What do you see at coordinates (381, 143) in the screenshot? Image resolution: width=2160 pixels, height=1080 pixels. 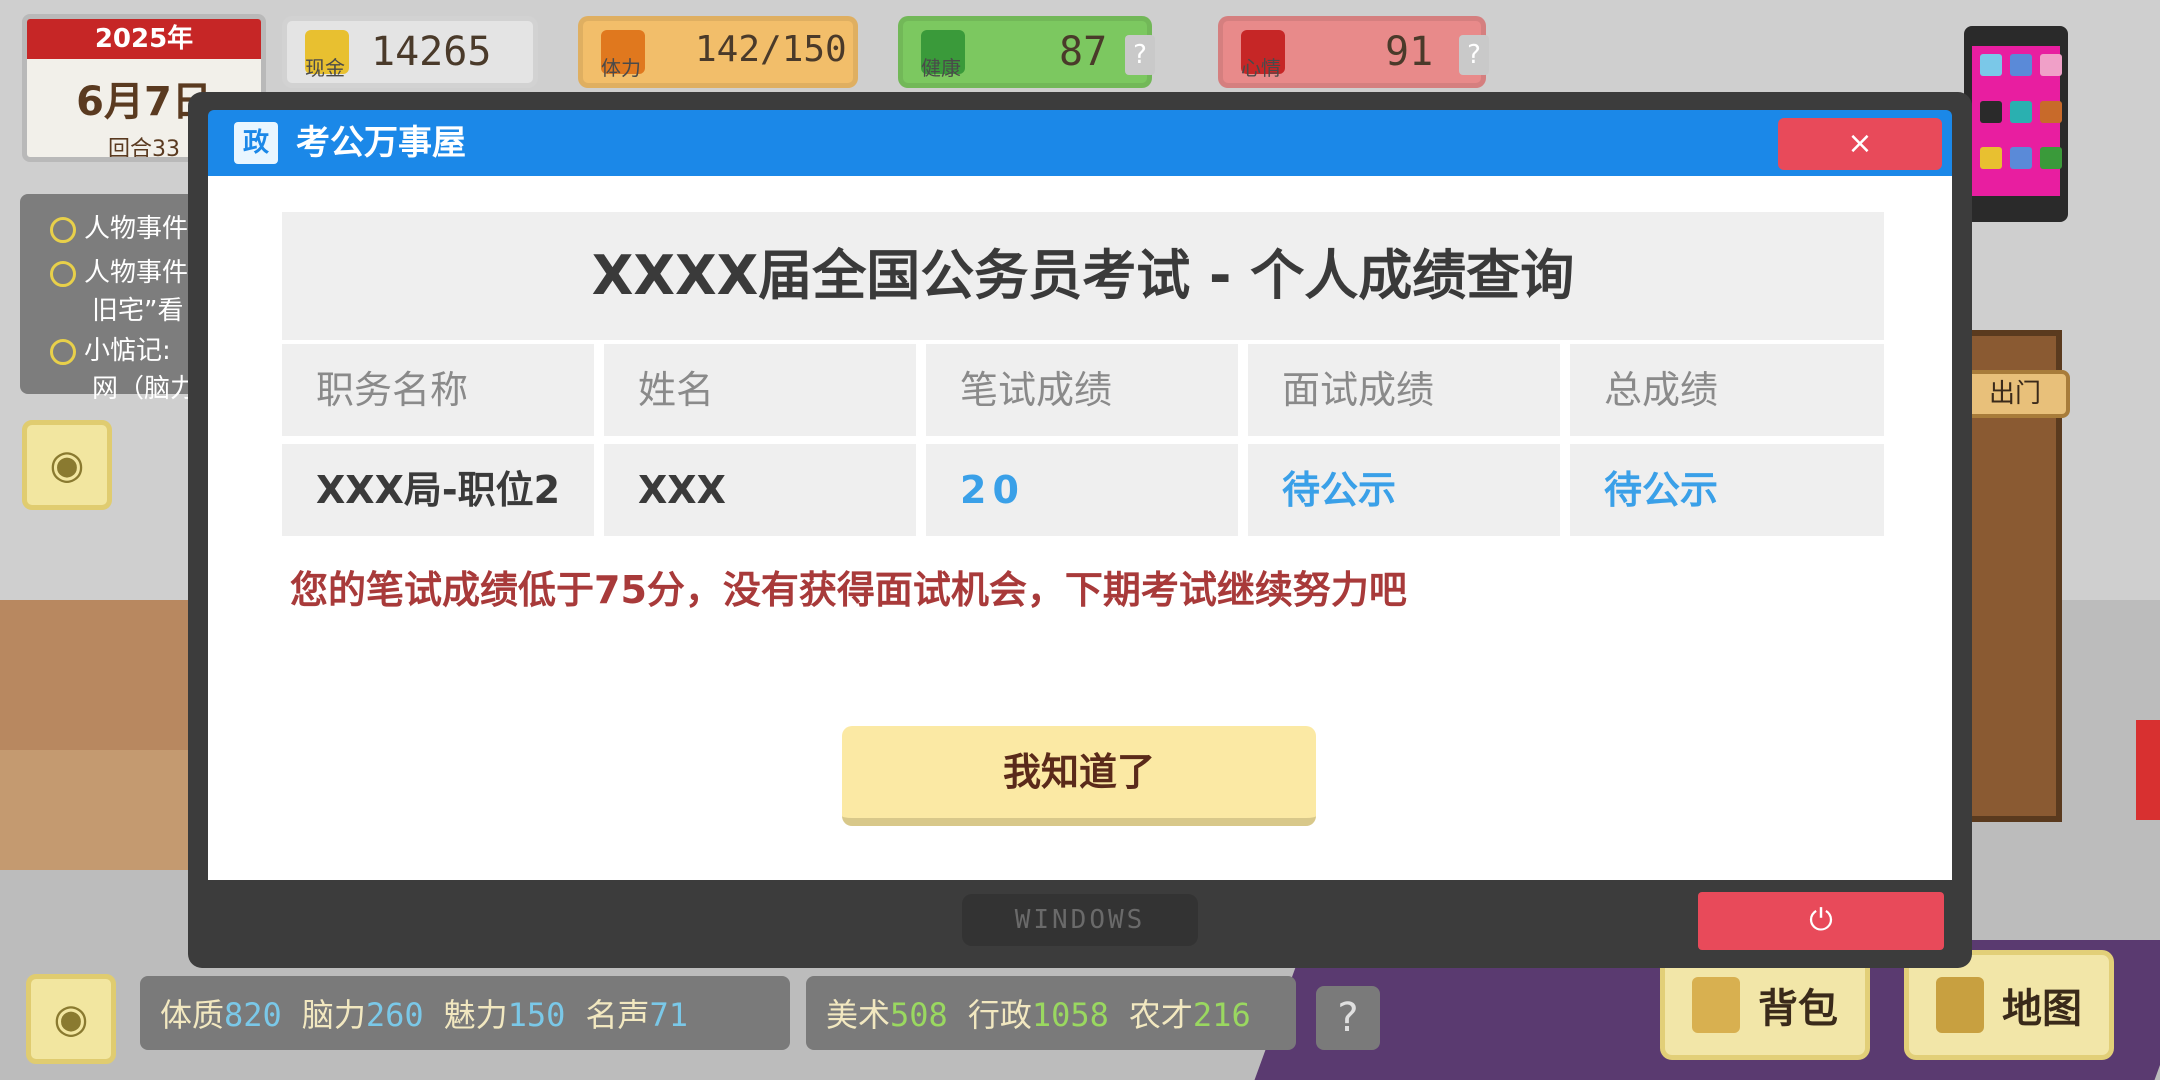 I see `window-title: 考公万事屋` at bounding box center [381, 143].